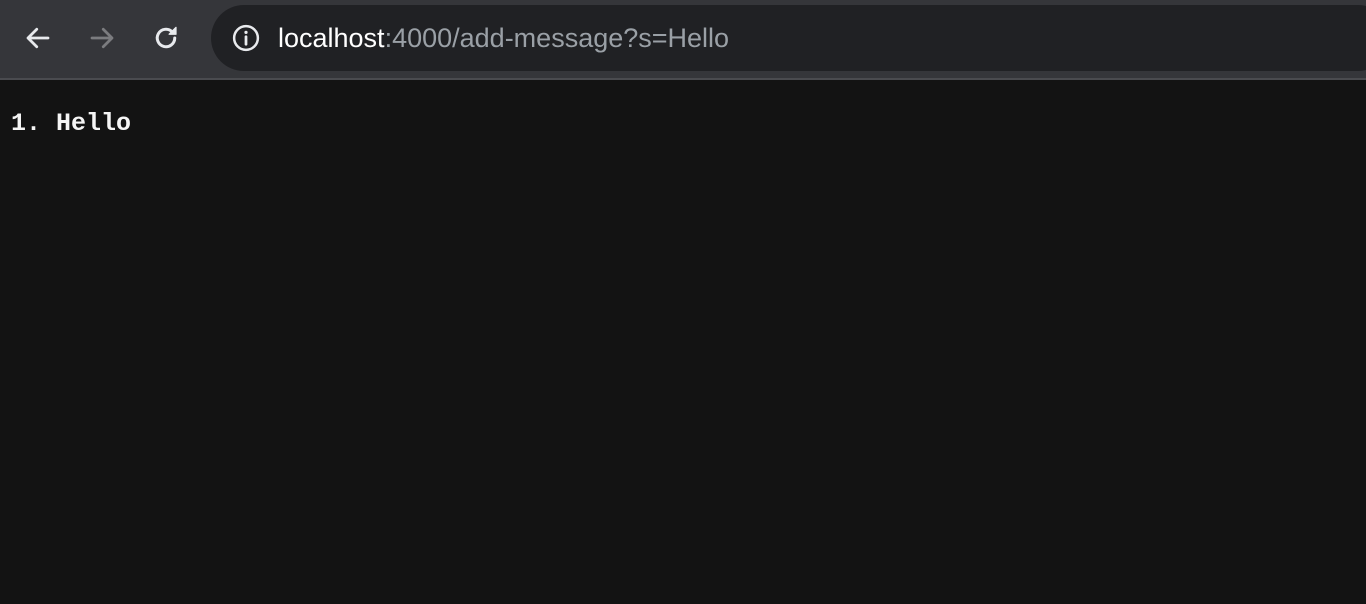  I want to click on forward-button, so click(102, 38).